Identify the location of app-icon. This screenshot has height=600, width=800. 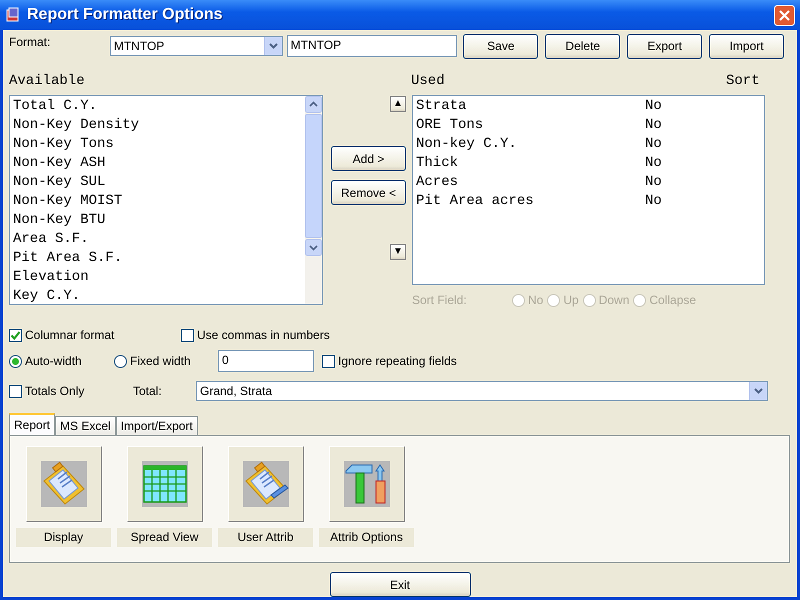
(13, 15).